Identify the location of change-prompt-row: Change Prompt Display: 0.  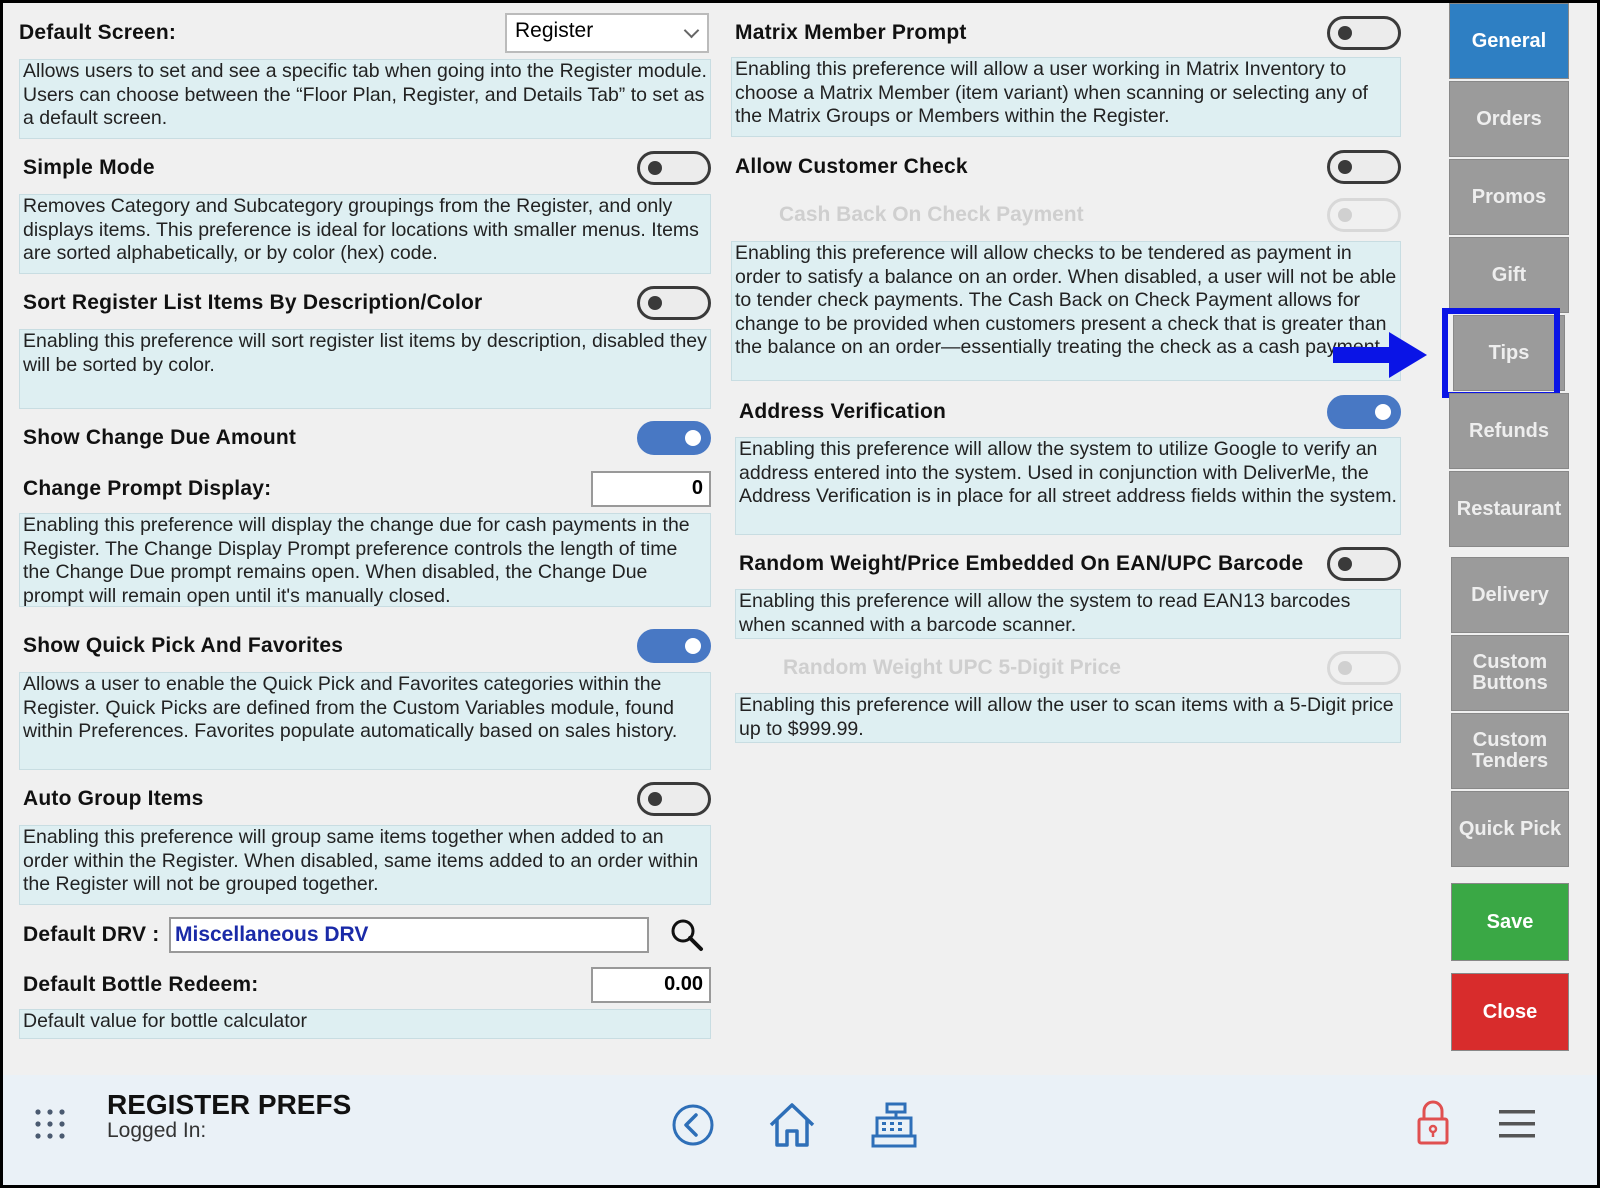
(365, 489).